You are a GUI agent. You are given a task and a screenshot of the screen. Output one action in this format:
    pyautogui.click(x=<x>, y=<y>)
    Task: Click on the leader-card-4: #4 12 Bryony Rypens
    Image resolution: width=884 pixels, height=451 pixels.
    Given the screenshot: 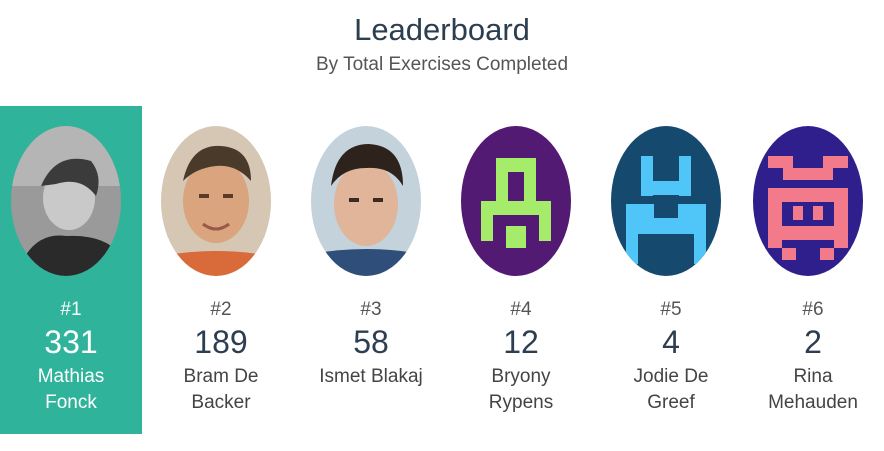 What is the action you would take?
    pyautogui.click(x=521, y=270)
    